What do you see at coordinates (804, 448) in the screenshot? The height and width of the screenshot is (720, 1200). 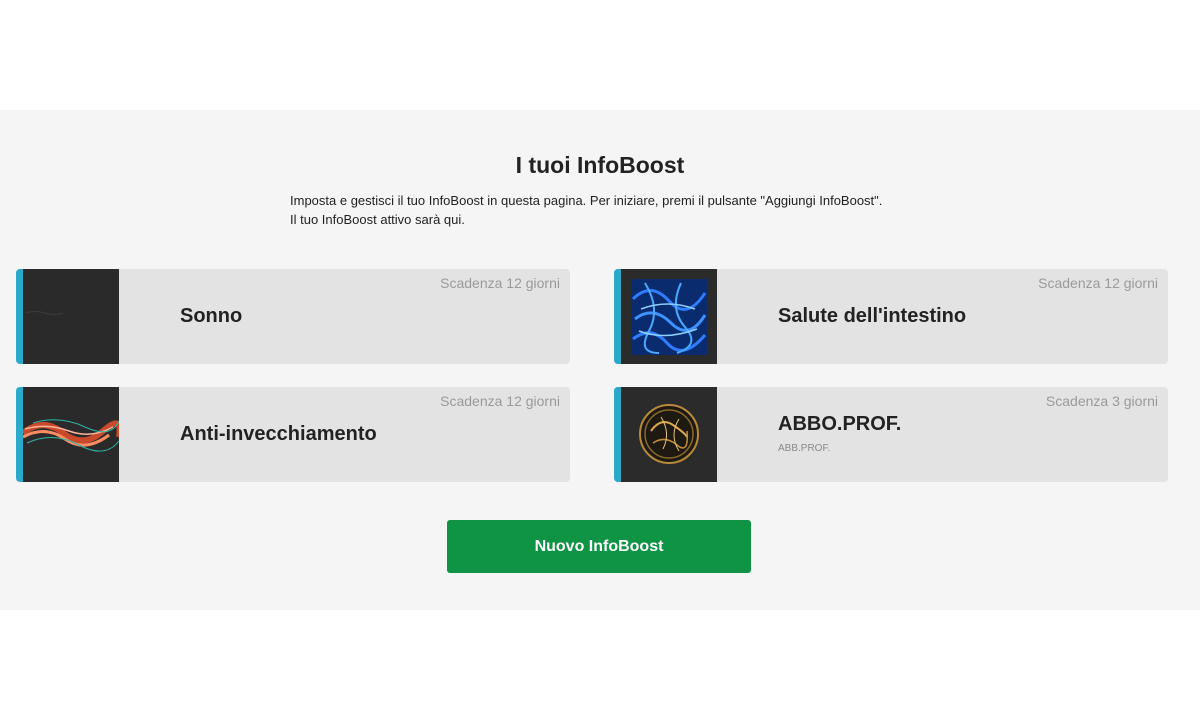 I see `card-subtitle: ABB.PROF.` at bounding box center [804, 448].